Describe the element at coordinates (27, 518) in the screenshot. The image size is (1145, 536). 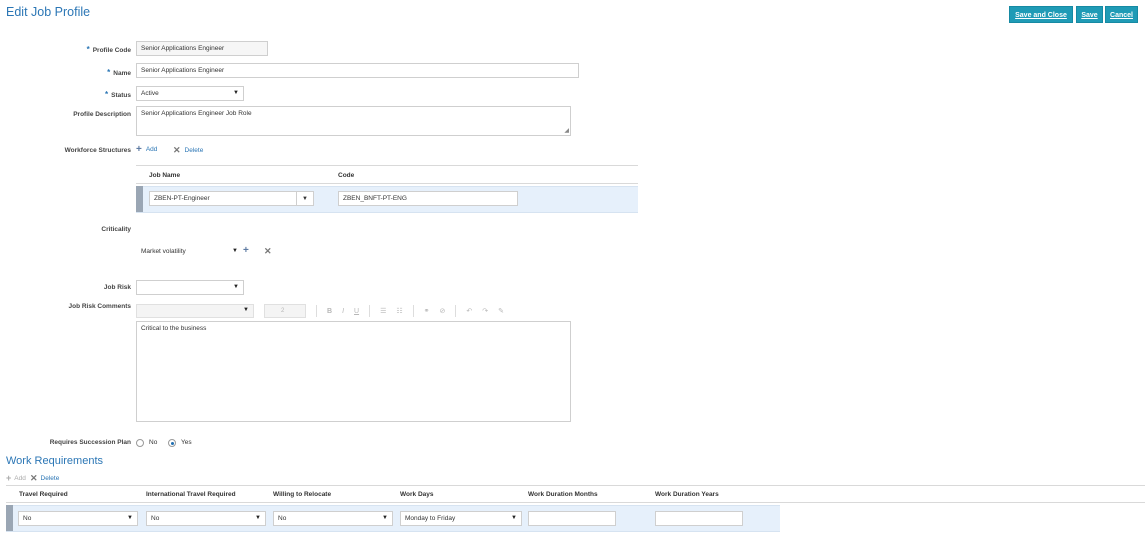
I see `travel-required-value: No` at that location.